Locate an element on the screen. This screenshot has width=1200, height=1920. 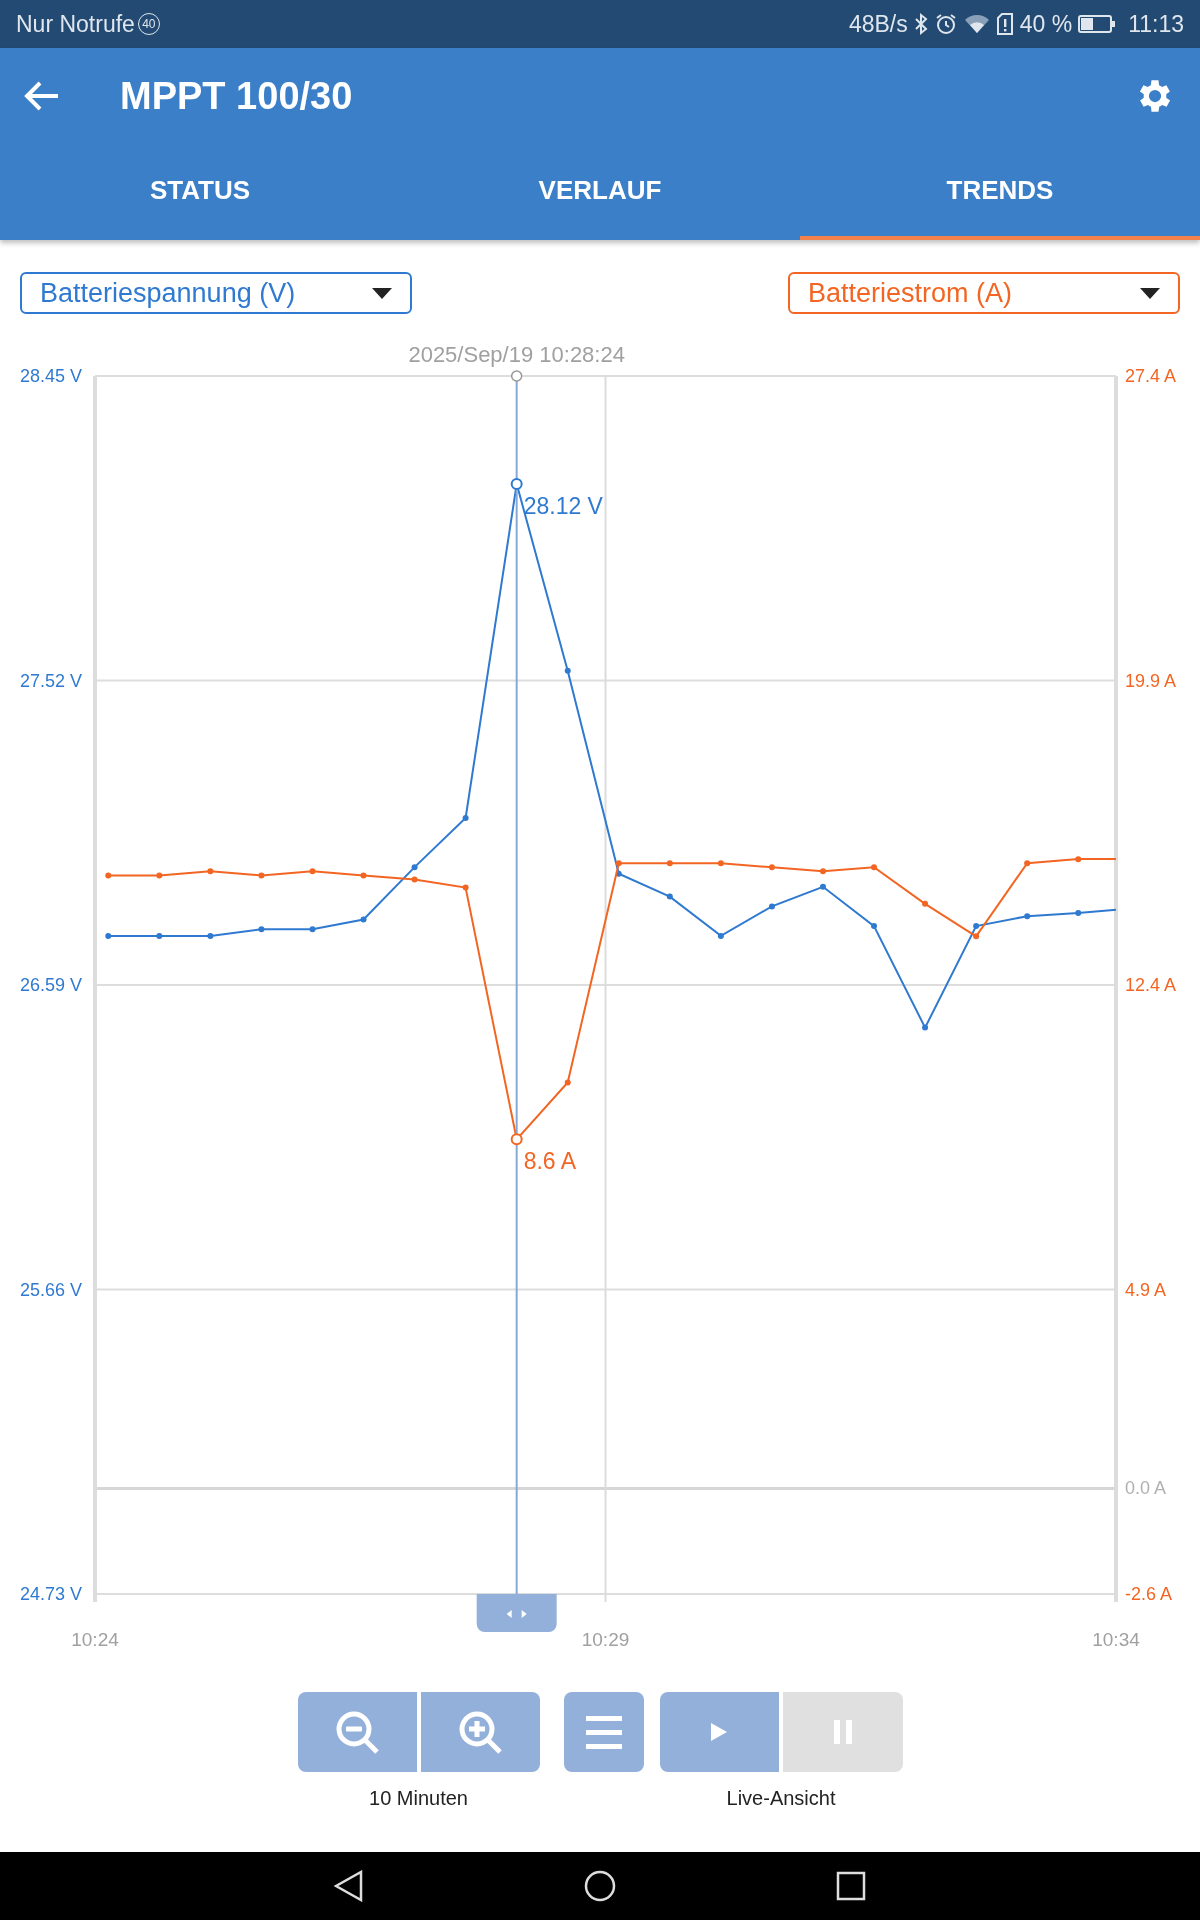
axis-label: 27.4 A is located at coordinates (1151, 376).